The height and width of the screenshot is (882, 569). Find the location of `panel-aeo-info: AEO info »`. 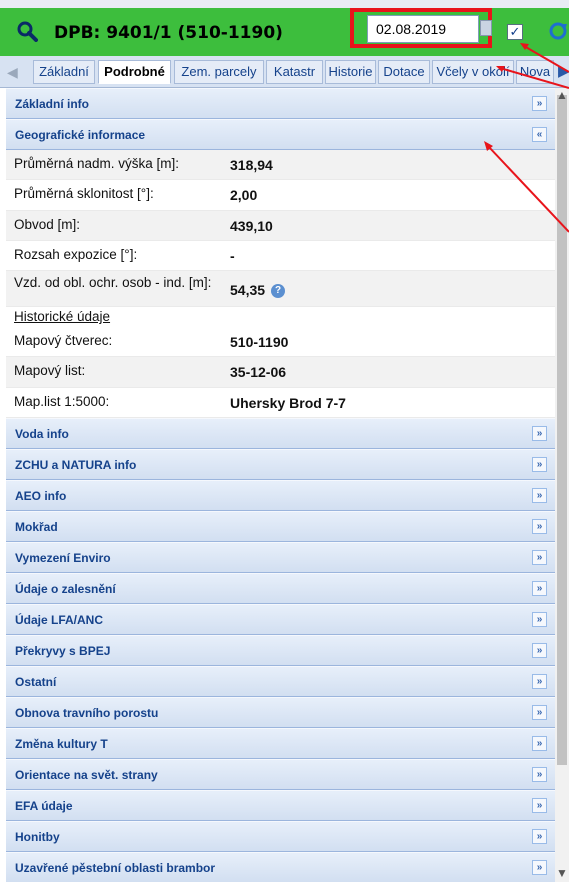

panel-aeo-info: AEO info » is located at coordinates (280, 496).